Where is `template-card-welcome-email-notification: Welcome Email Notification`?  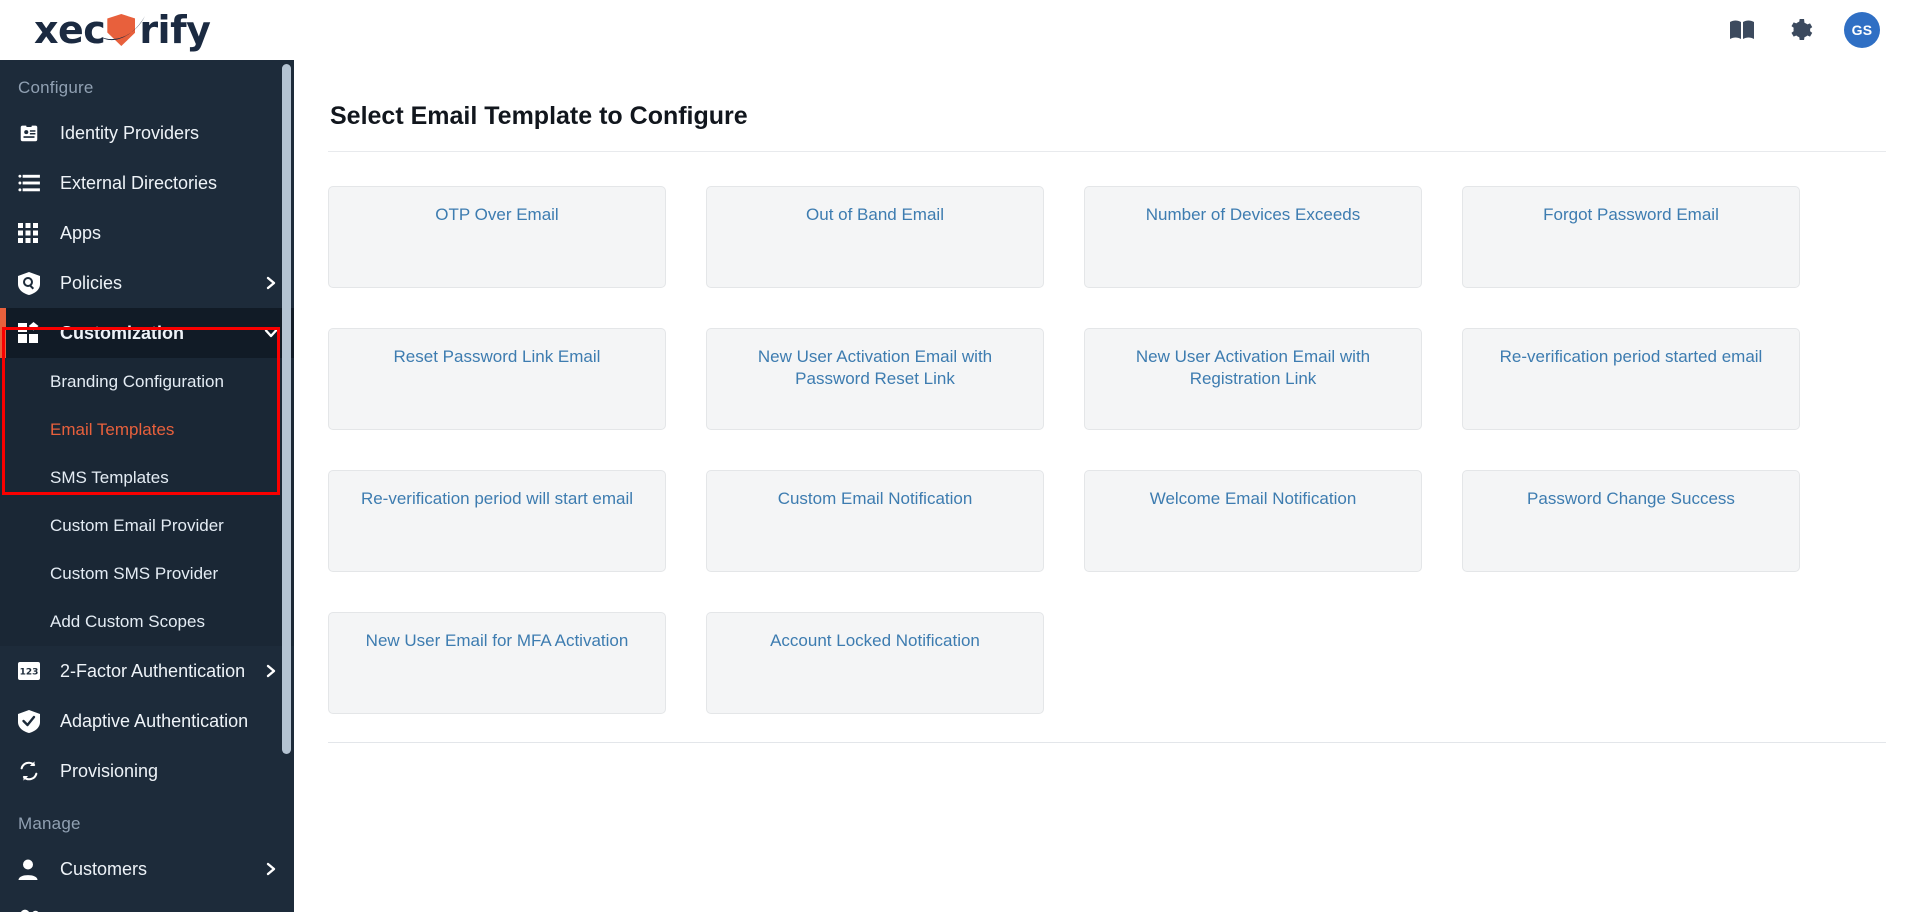 template-card-welcome-email-notification: Welcome Email Notification is located at coordinates (1253, 521).